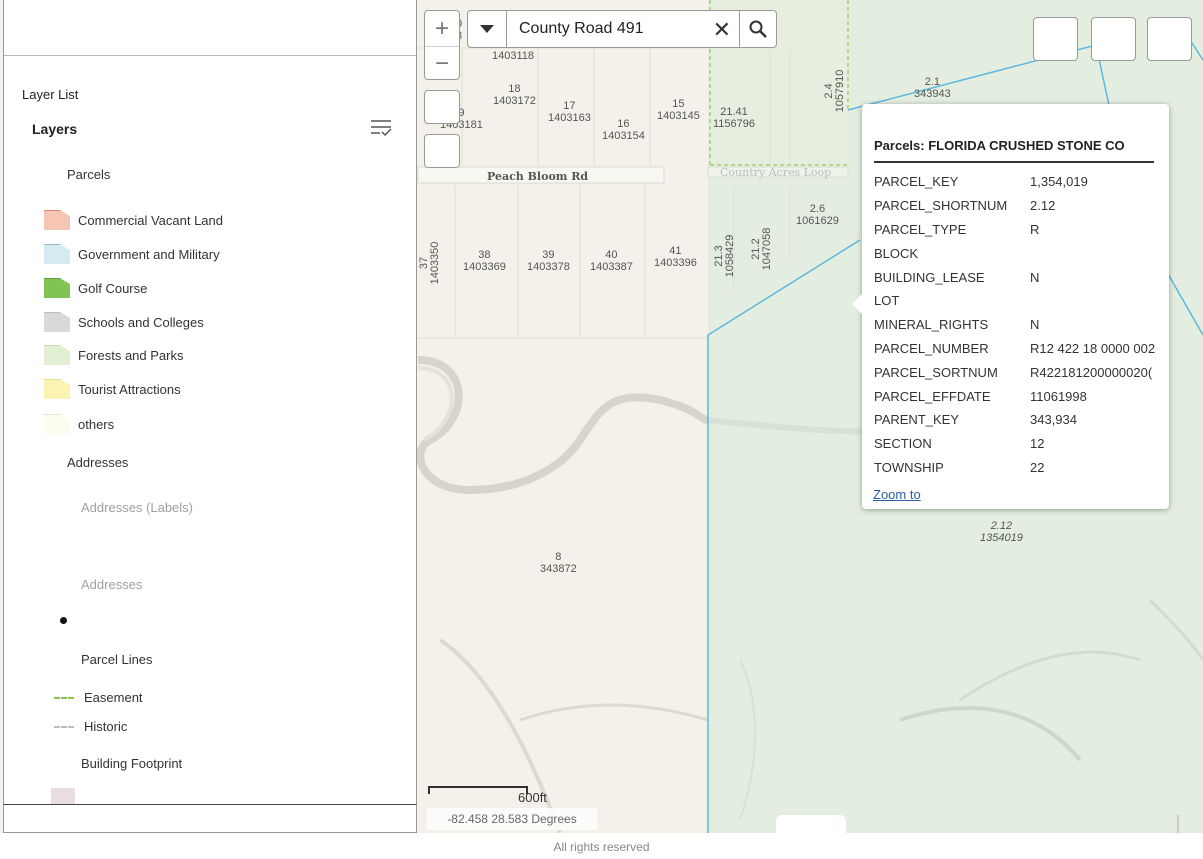 The height and width of the screenshot is (859, 1203). What do you see at coordinates (113, 288) in the screenshot?
I see `legend-label: Golf Course` at bounding box center [113, 288].